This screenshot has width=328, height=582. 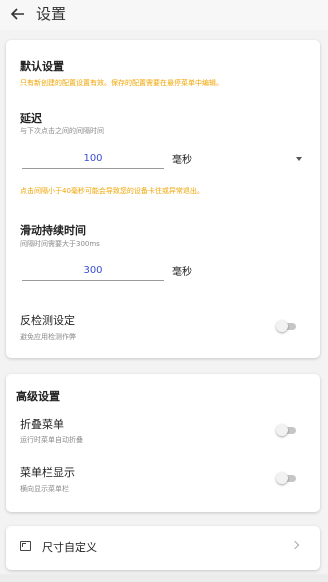 What do you see at coordinates (44, 489) in the screenshot?
I see `menu-bar-display-description: 横向显示菜单栏` at bounding box center [44, 489].